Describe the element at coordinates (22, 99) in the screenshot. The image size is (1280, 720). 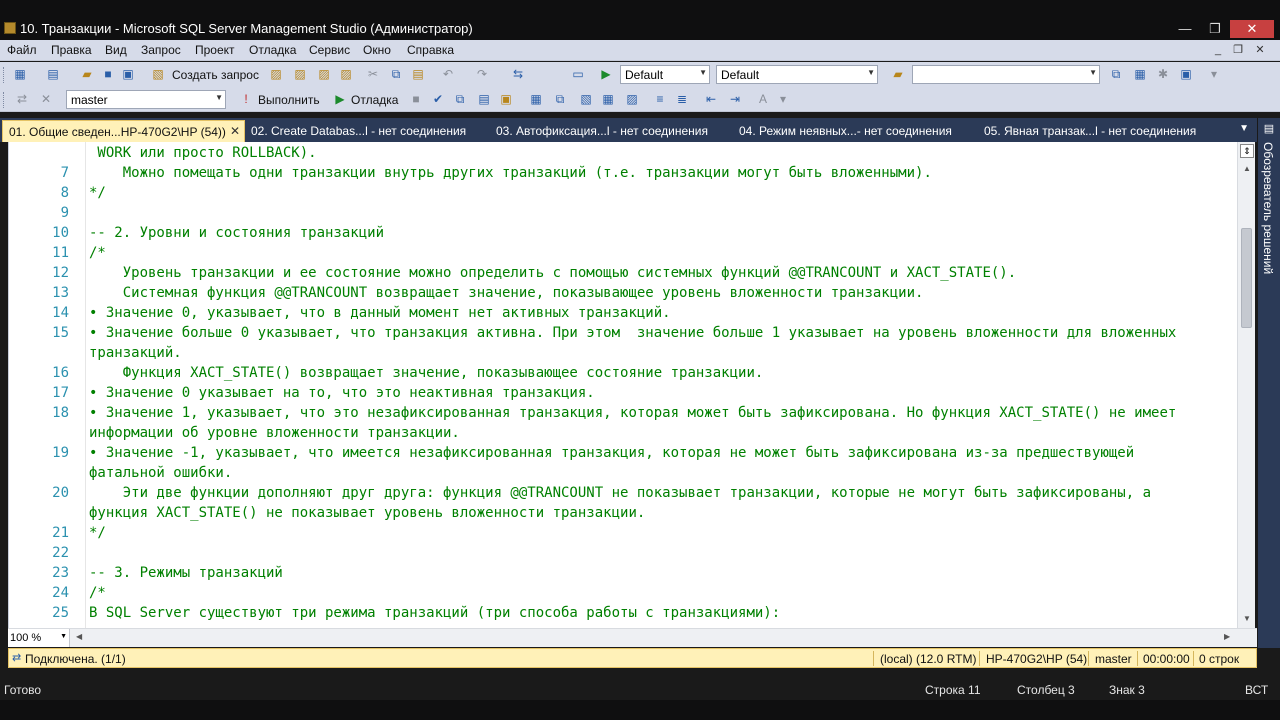
I see `connect-icon: ⇄` at that location.